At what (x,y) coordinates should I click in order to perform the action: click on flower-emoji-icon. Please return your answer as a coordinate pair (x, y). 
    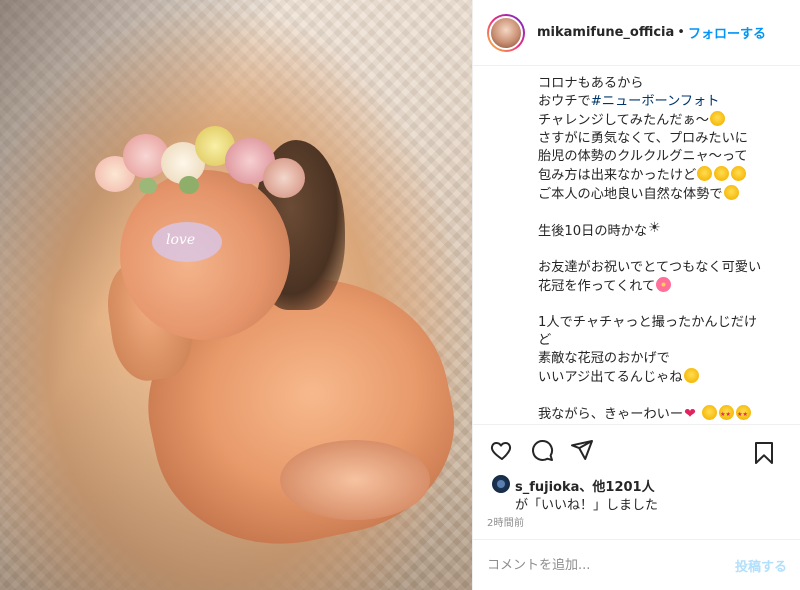
    Looking at the image, I should click on (664, 284).